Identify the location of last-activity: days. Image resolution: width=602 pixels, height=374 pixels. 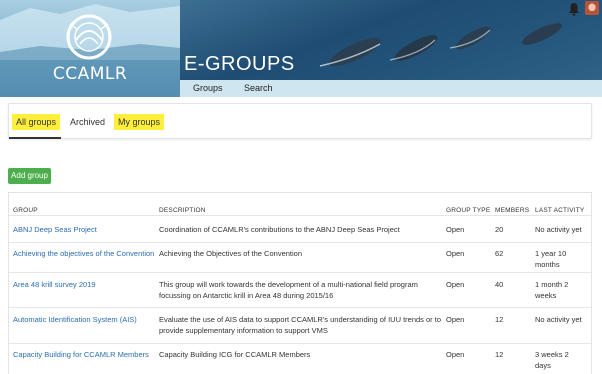
(543, 365).